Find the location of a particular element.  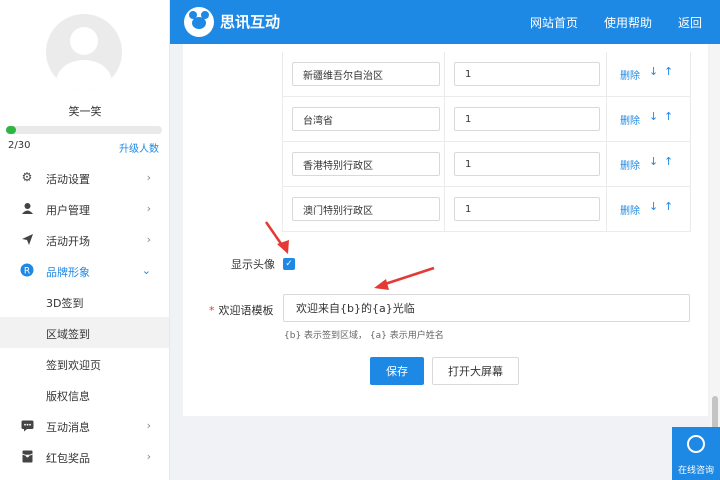

welcome-template-input is located at coordinates (486, 308).